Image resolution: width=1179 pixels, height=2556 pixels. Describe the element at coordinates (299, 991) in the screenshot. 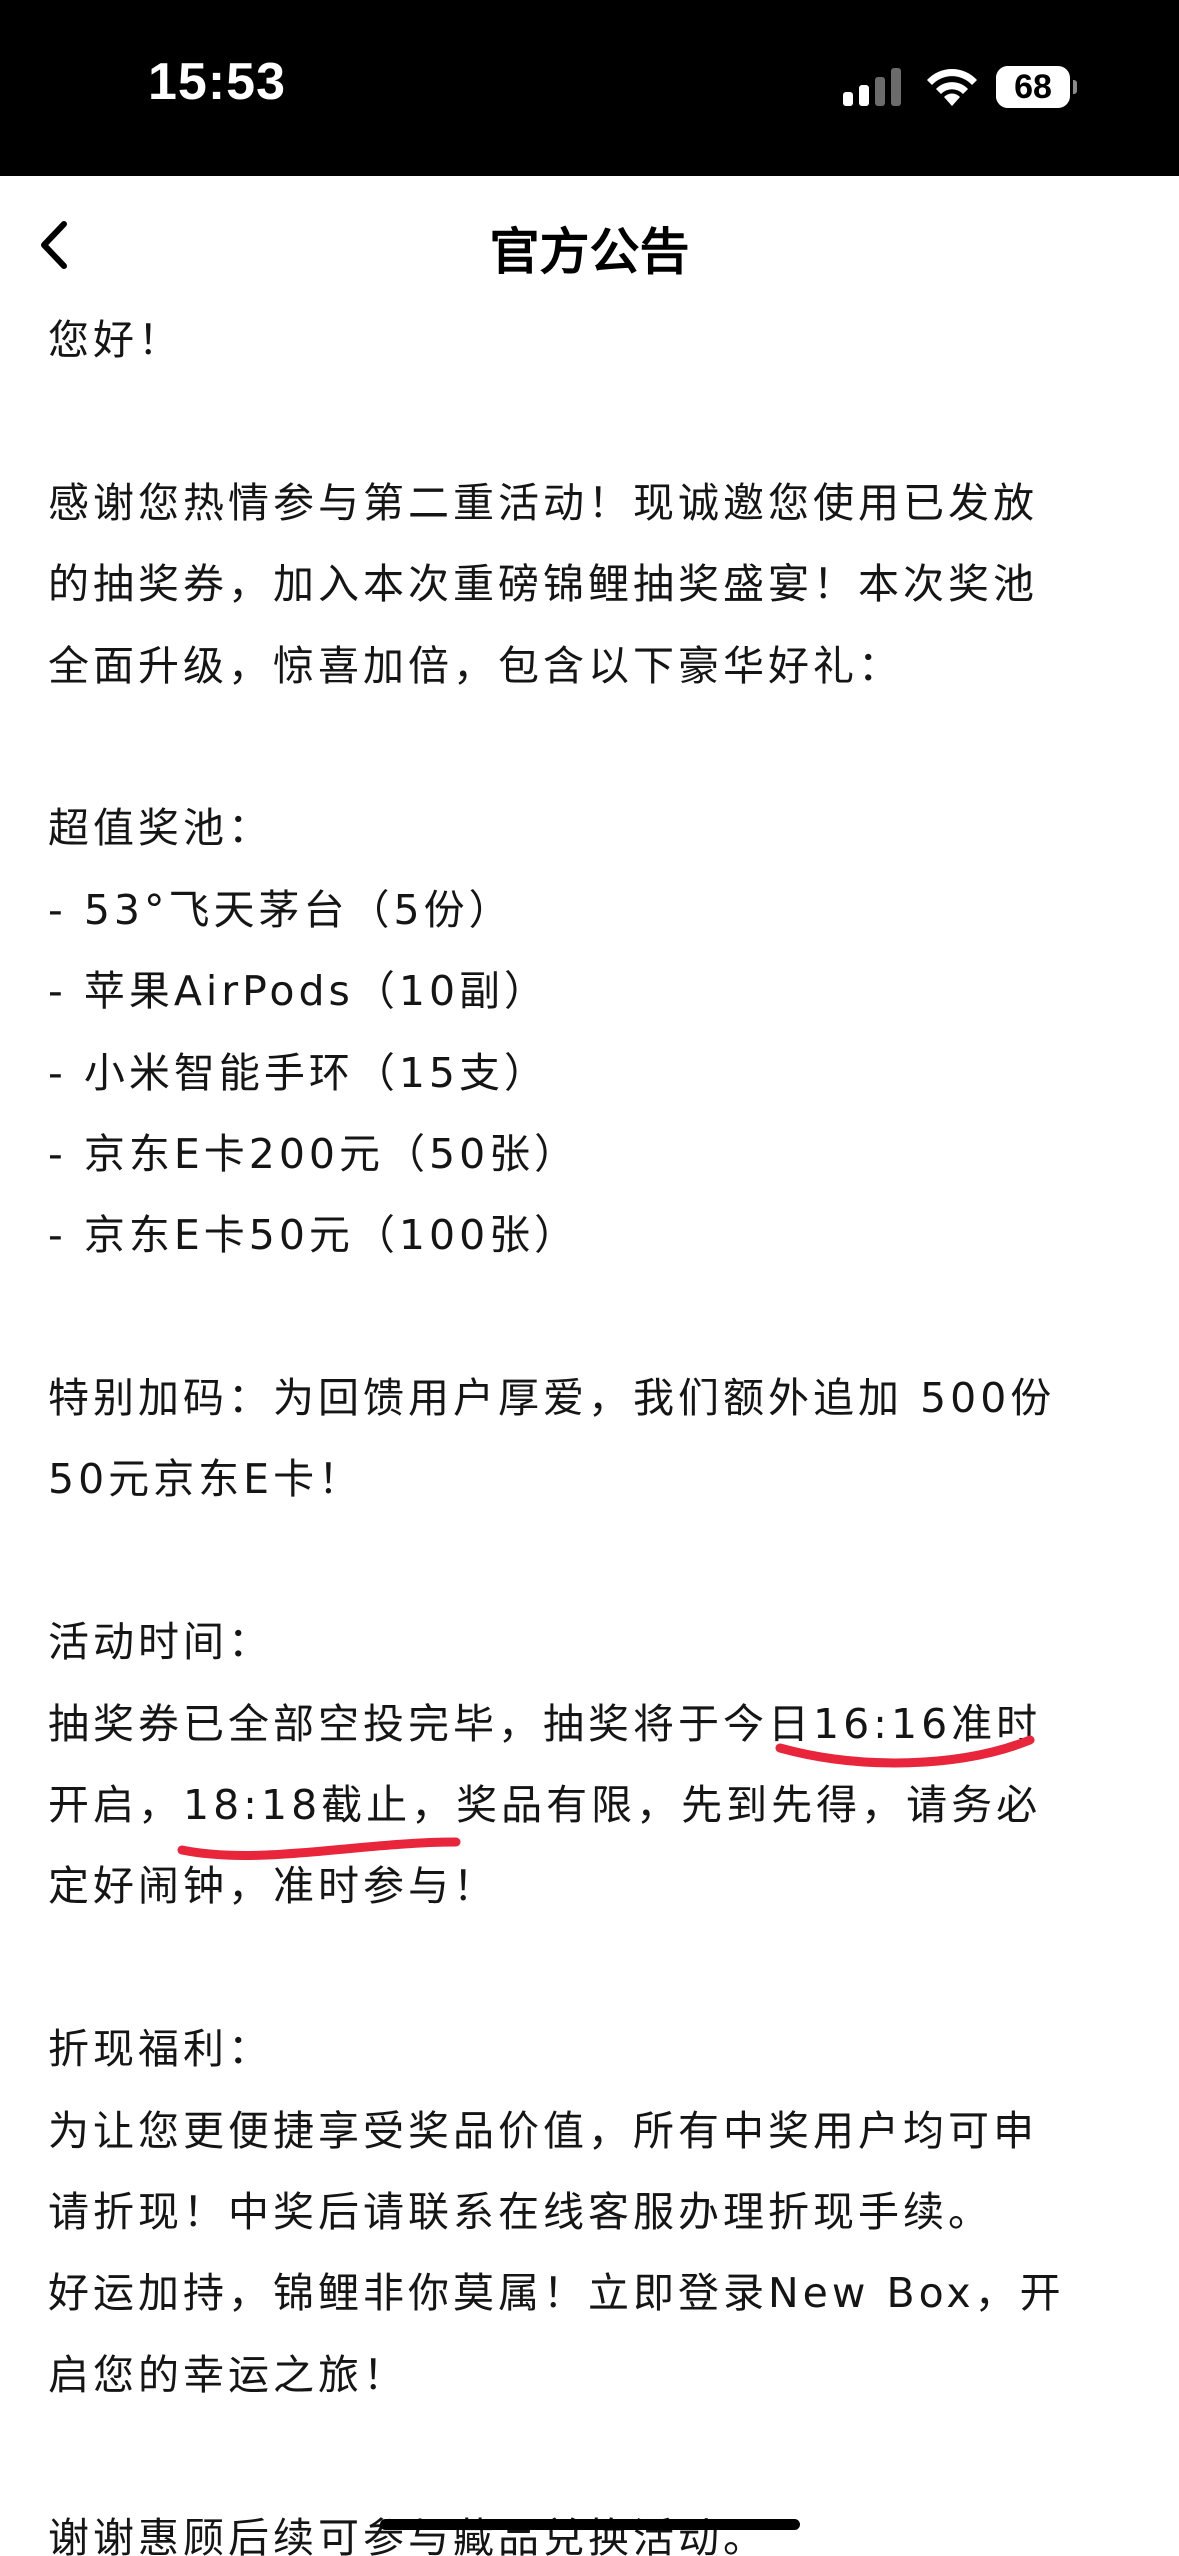

I see `prize-item: - 苹果AirPods（10副）` at that location.